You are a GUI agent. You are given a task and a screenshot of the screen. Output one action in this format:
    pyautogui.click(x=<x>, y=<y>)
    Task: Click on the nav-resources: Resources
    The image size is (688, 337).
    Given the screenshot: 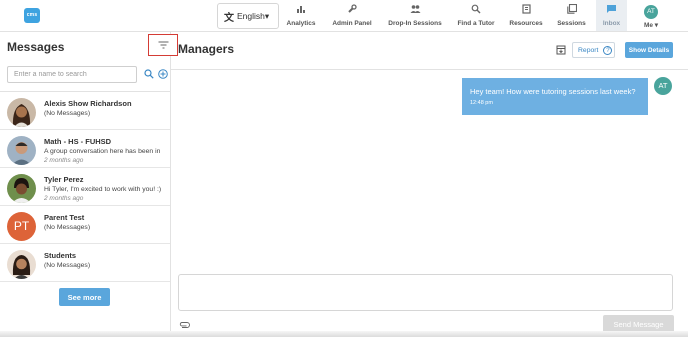 What is the action you would take?
    pyautogui.click(x=526, y=15)
    